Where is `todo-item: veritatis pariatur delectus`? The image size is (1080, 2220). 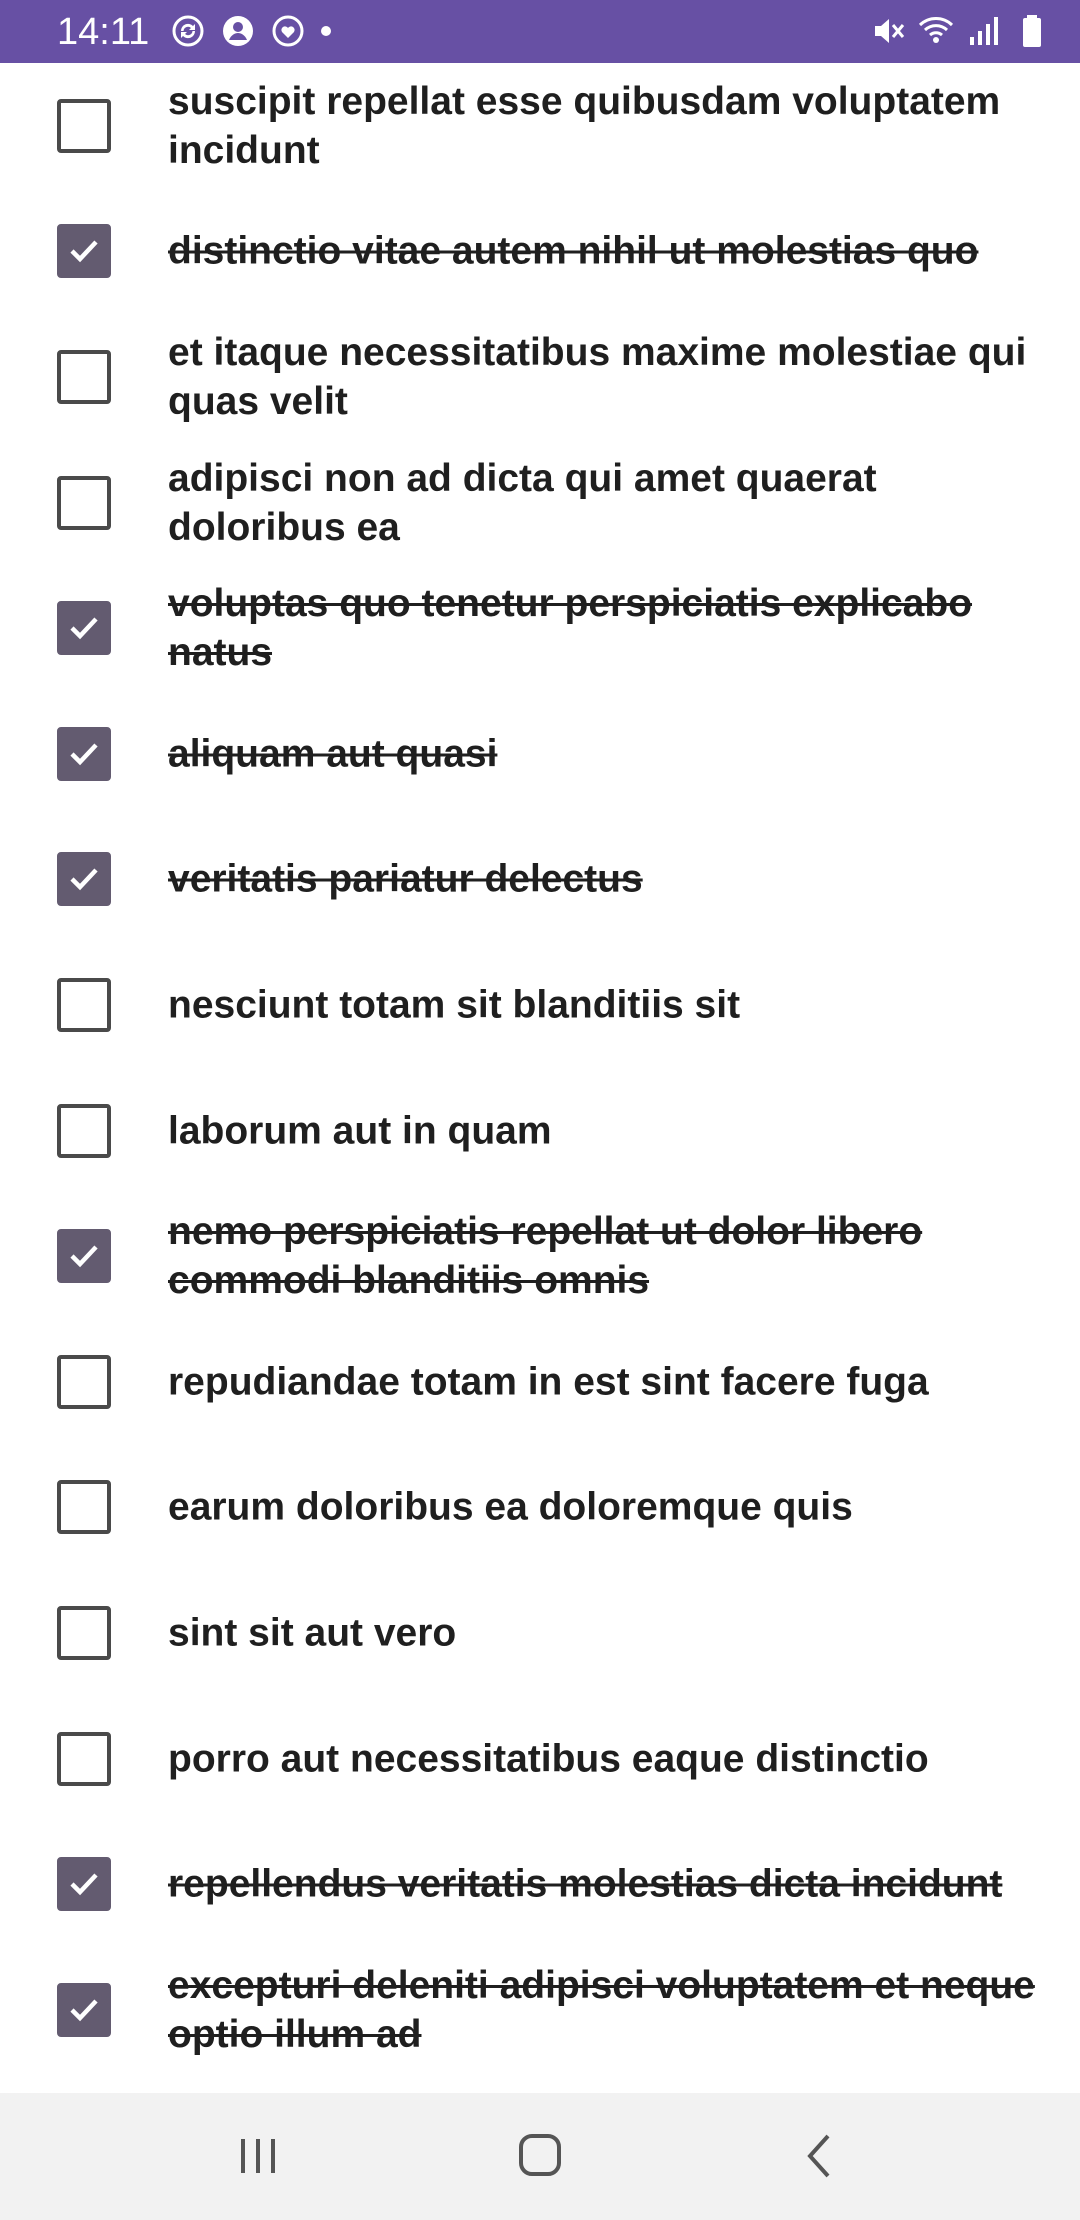
todo-item: veritatis pariatur delectus is located at coordinates (540, 880).